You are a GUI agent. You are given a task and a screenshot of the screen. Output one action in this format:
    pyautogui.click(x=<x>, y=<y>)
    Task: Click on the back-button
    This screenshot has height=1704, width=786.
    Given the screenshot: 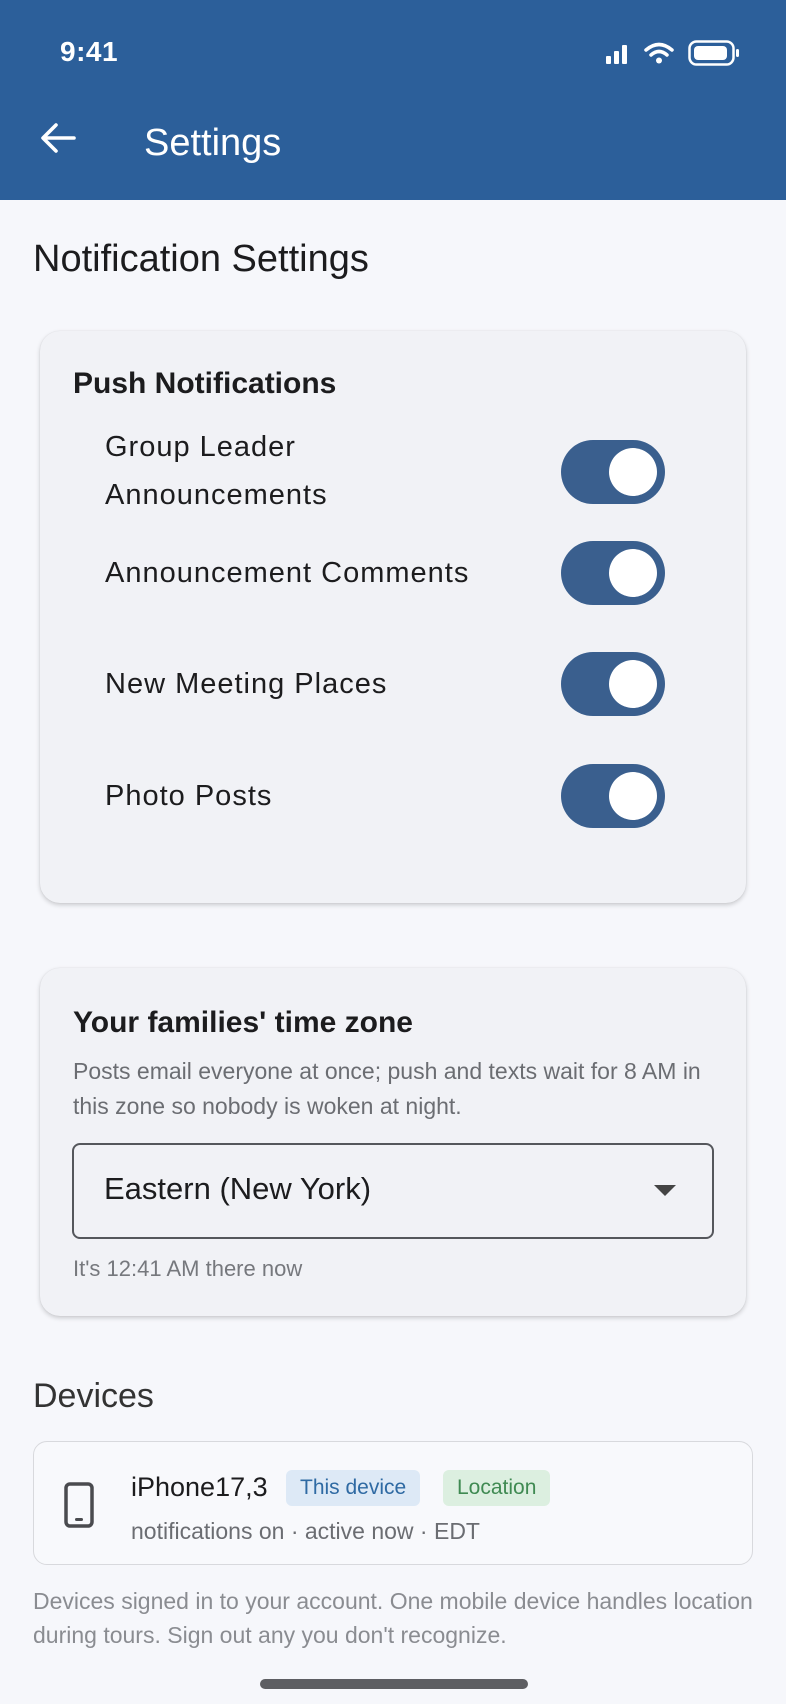 What is the action you would take?
    pyautogui.click(x=58, y=140)
    